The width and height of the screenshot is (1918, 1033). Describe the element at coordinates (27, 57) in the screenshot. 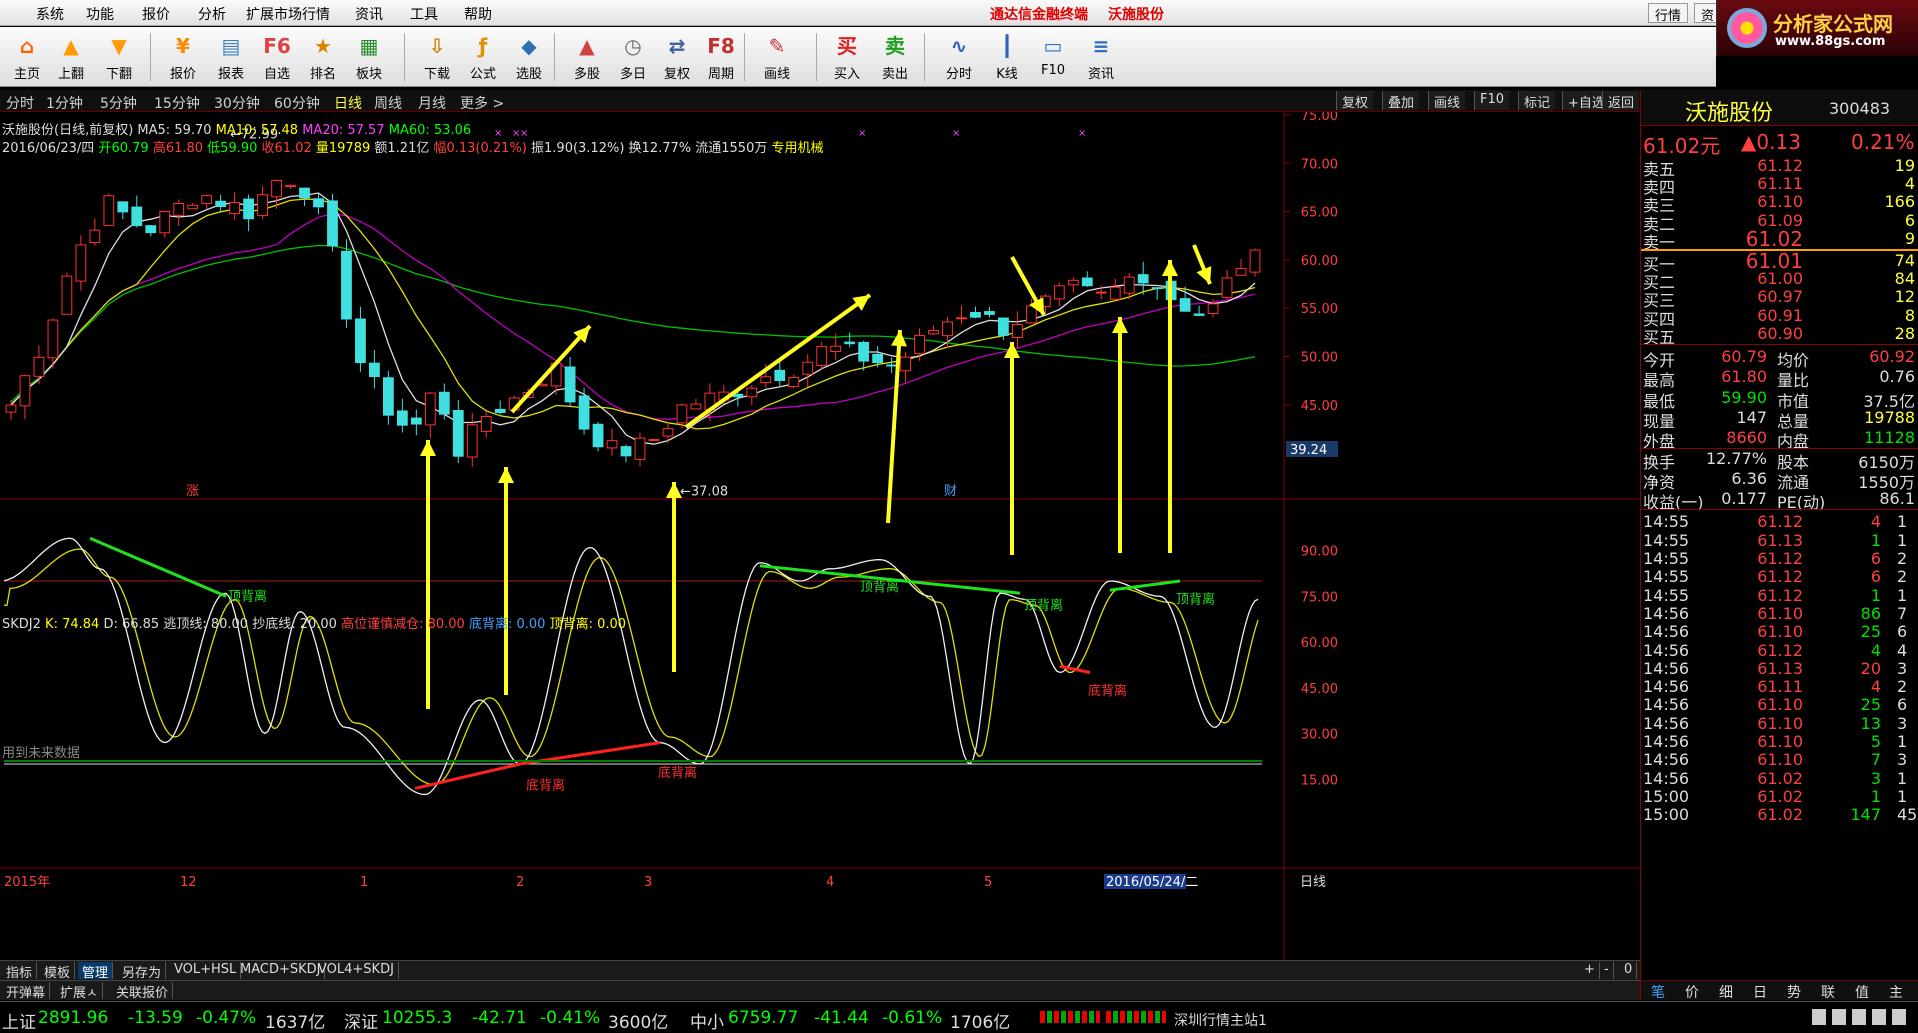

I see `toolbar-home-button: ⌂ 主页` at that location.